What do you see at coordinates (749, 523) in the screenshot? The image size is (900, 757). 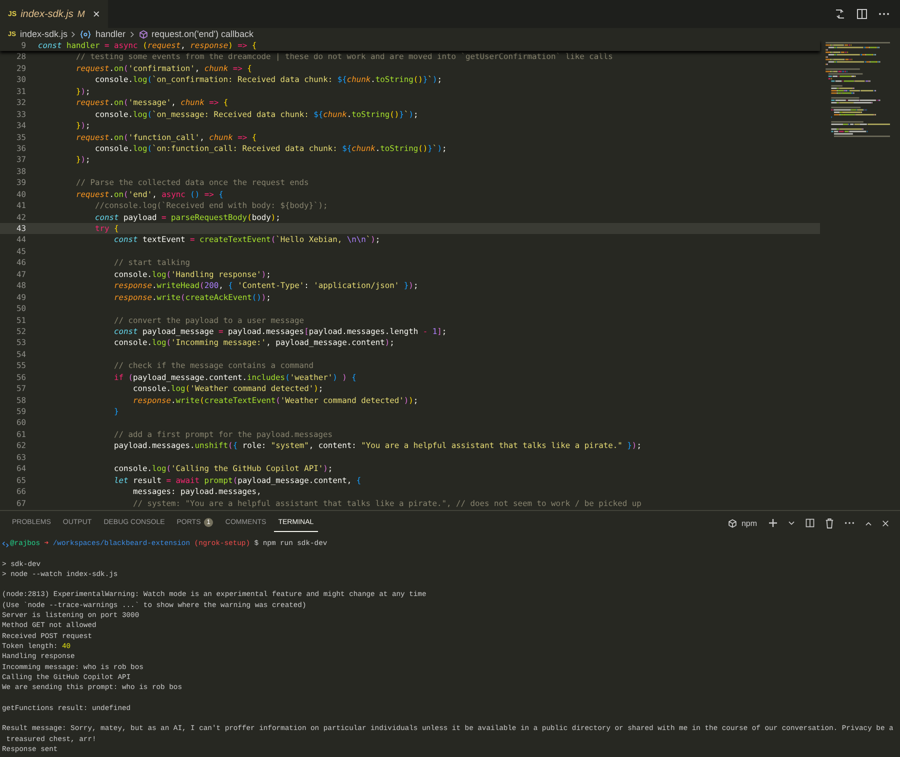 I see `terminal-profile-label: npm` at bounding box center [749, 523].